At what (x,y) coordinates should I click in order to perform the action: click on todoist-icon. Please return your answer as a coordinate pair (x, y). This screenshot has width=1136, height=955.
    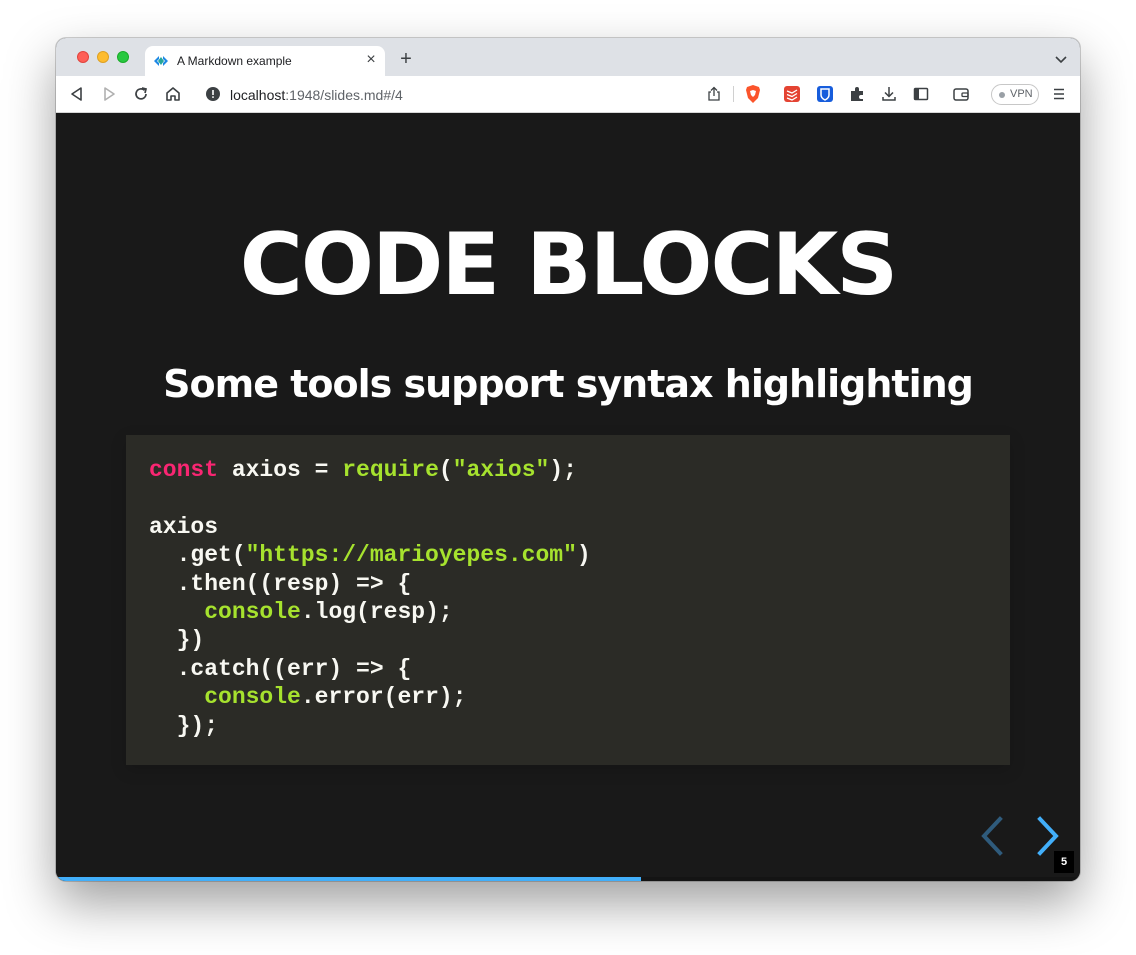
    Looking at the image, I should click on (792, 94).